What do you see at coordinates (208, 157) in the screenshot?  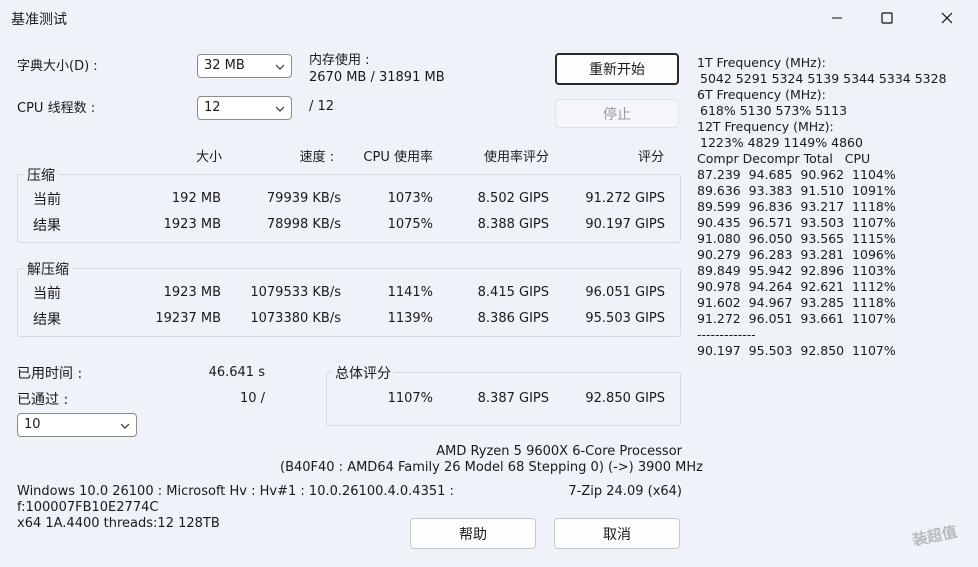 I see `header-size: 大小` at bounding box center [208, 157].